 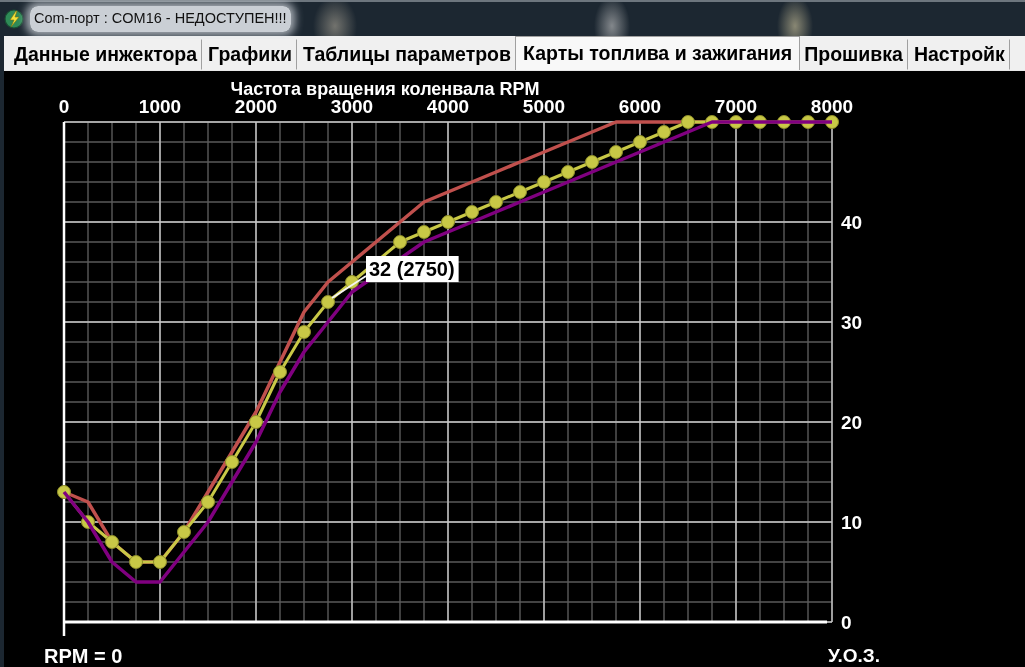 What do you see at coordinates (83, 656) in the screenshot?
I see `rpm-readout: RPM = 0` at bounding box center [83, 656].